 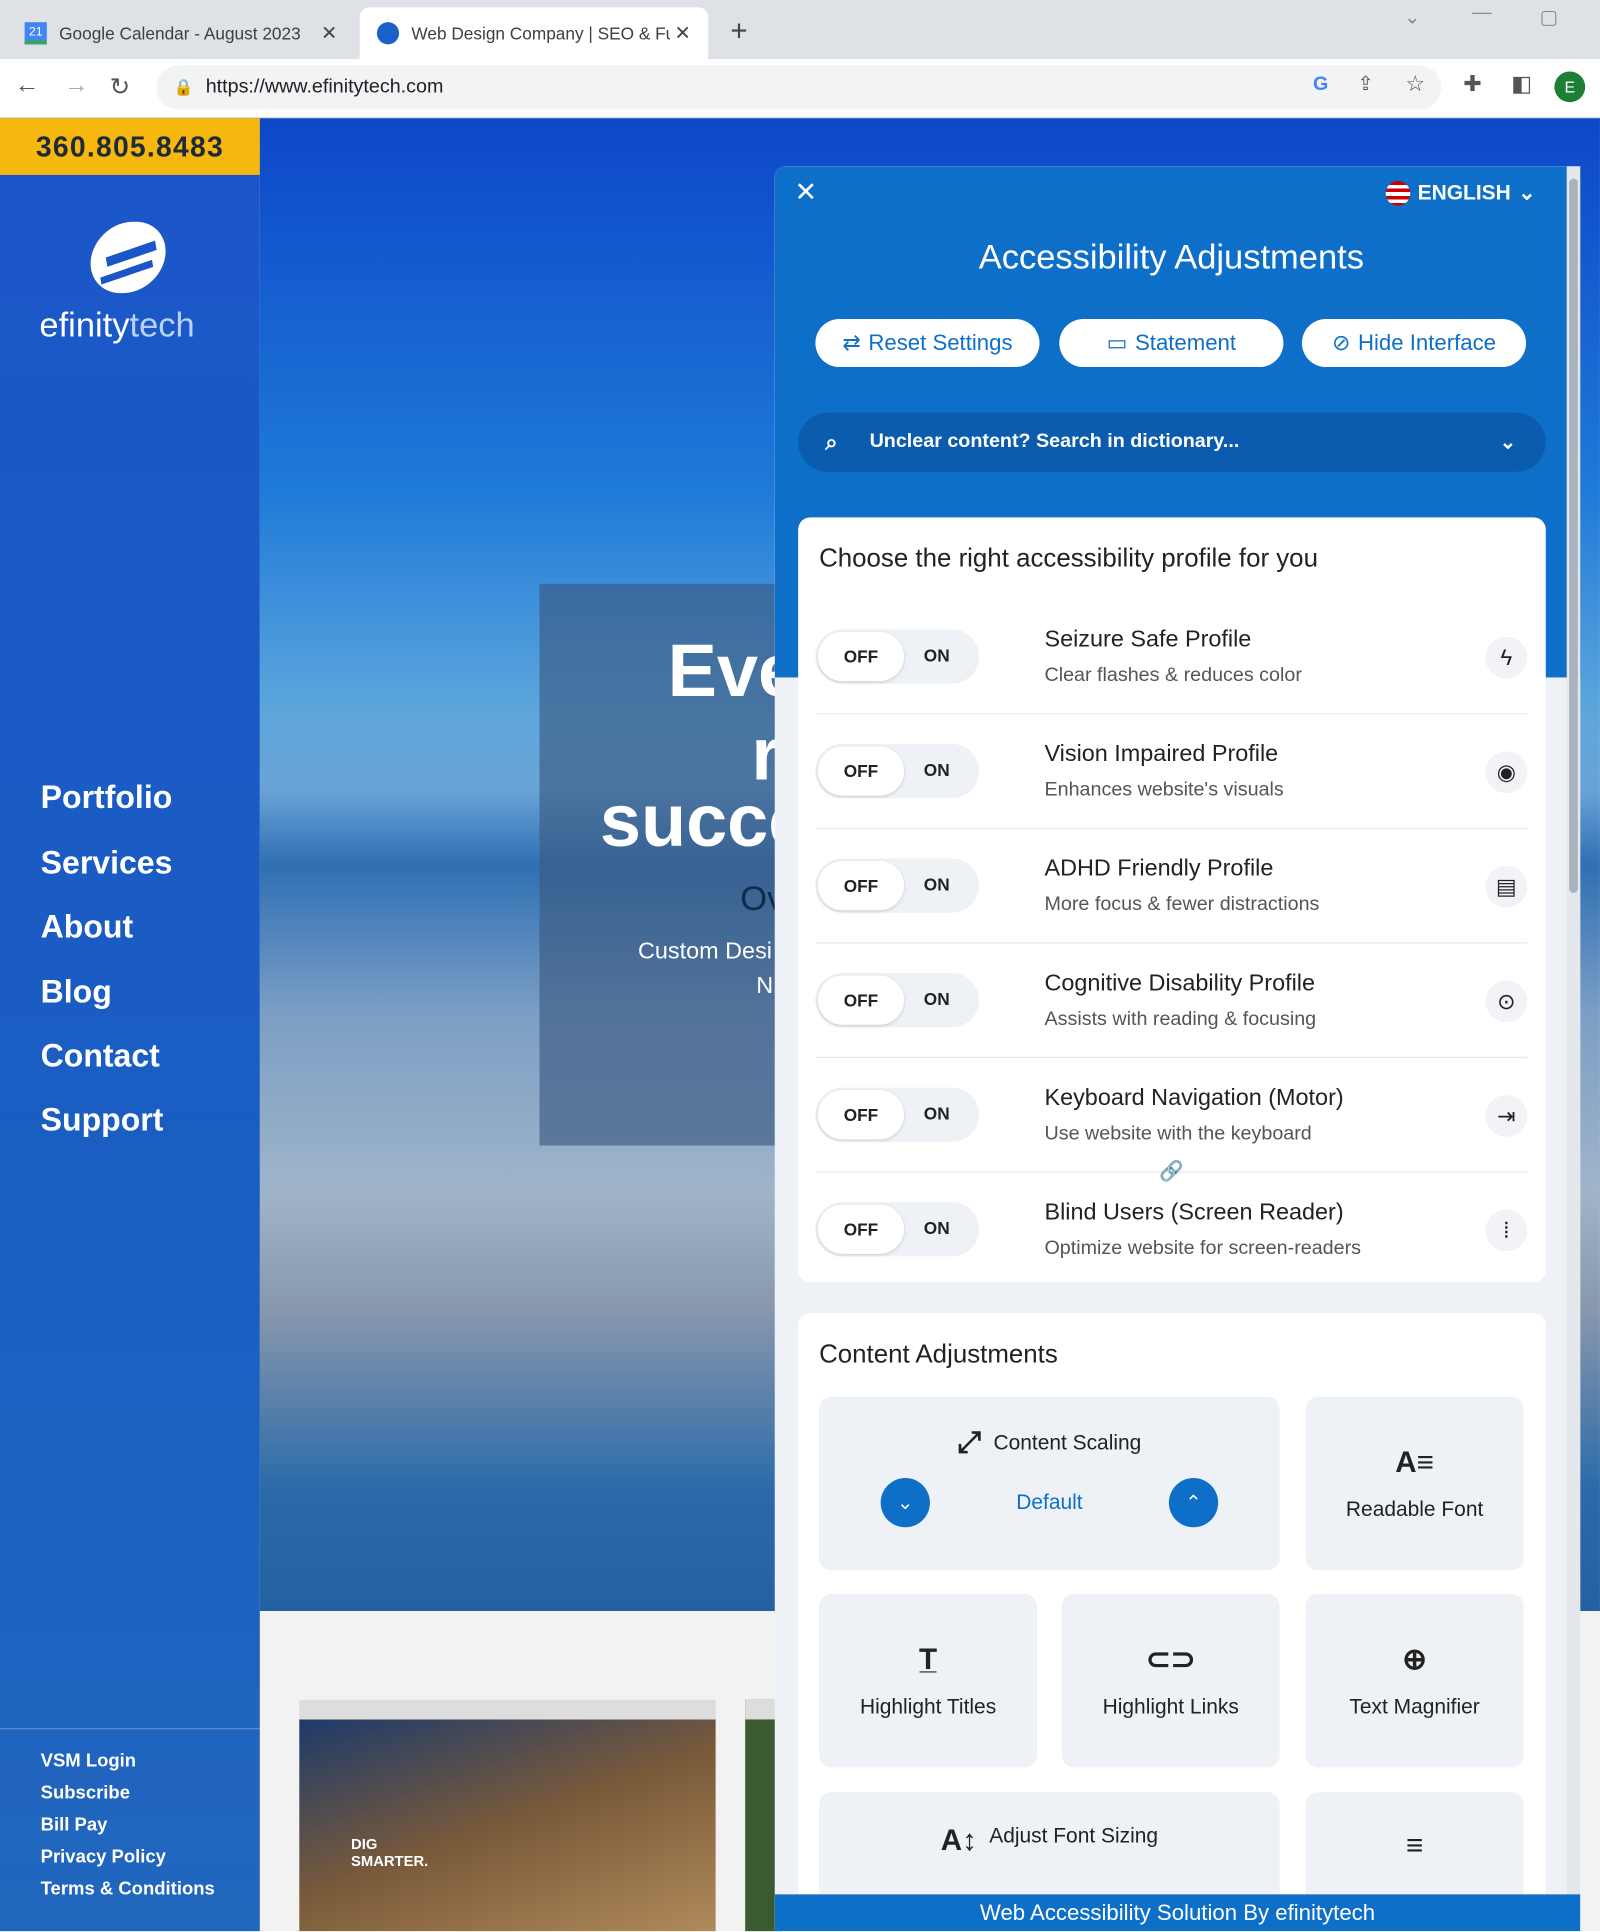 What do you see at coordinates (1170, 1660) in the screenshot?
I see `link-icon: ⊂⊃` at bounding box center [1170, 1660].